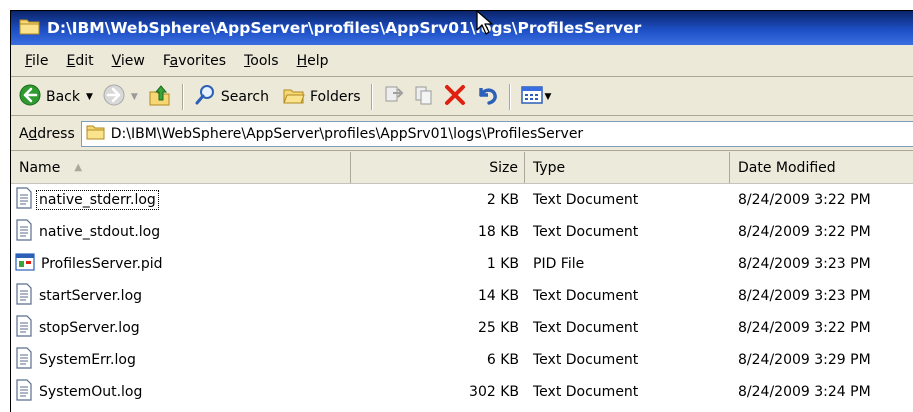 This screenshot has width=913, height=412. I want to click on move-to-button, so click(394, 97).